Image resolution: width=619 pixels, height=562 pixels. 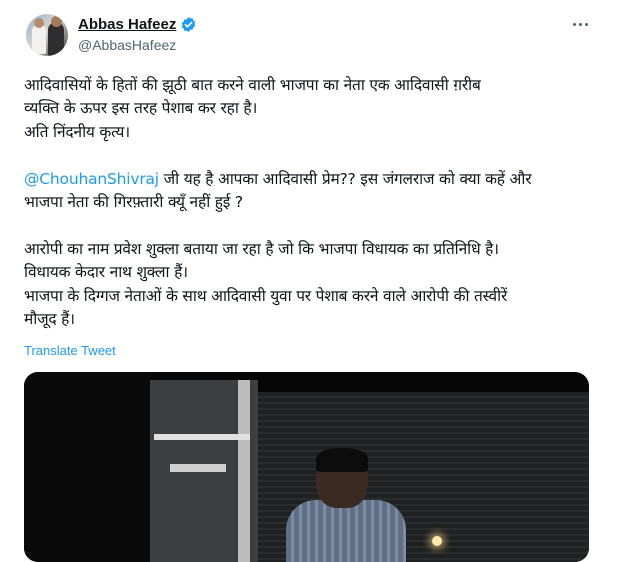 What do you see at coordinates (87, 467) in the screenshot?
I see `media-dark-wall` at bounding box center [87, 467].